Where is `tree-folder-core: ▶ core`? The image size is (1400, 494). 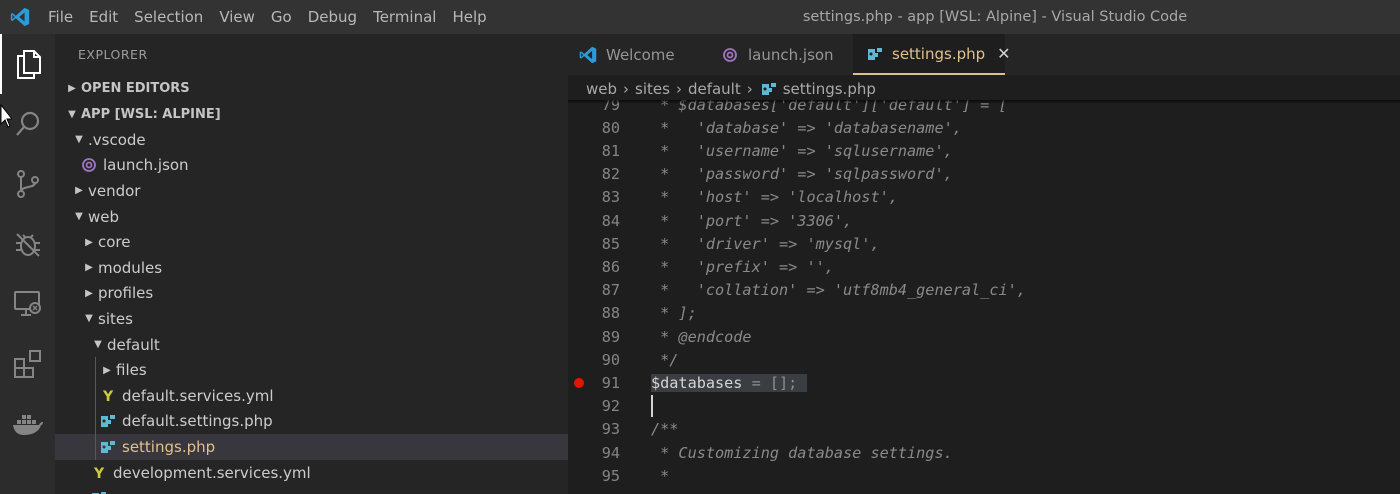
tree-folder-core: ▶ core is located at coordinates (311, 242).